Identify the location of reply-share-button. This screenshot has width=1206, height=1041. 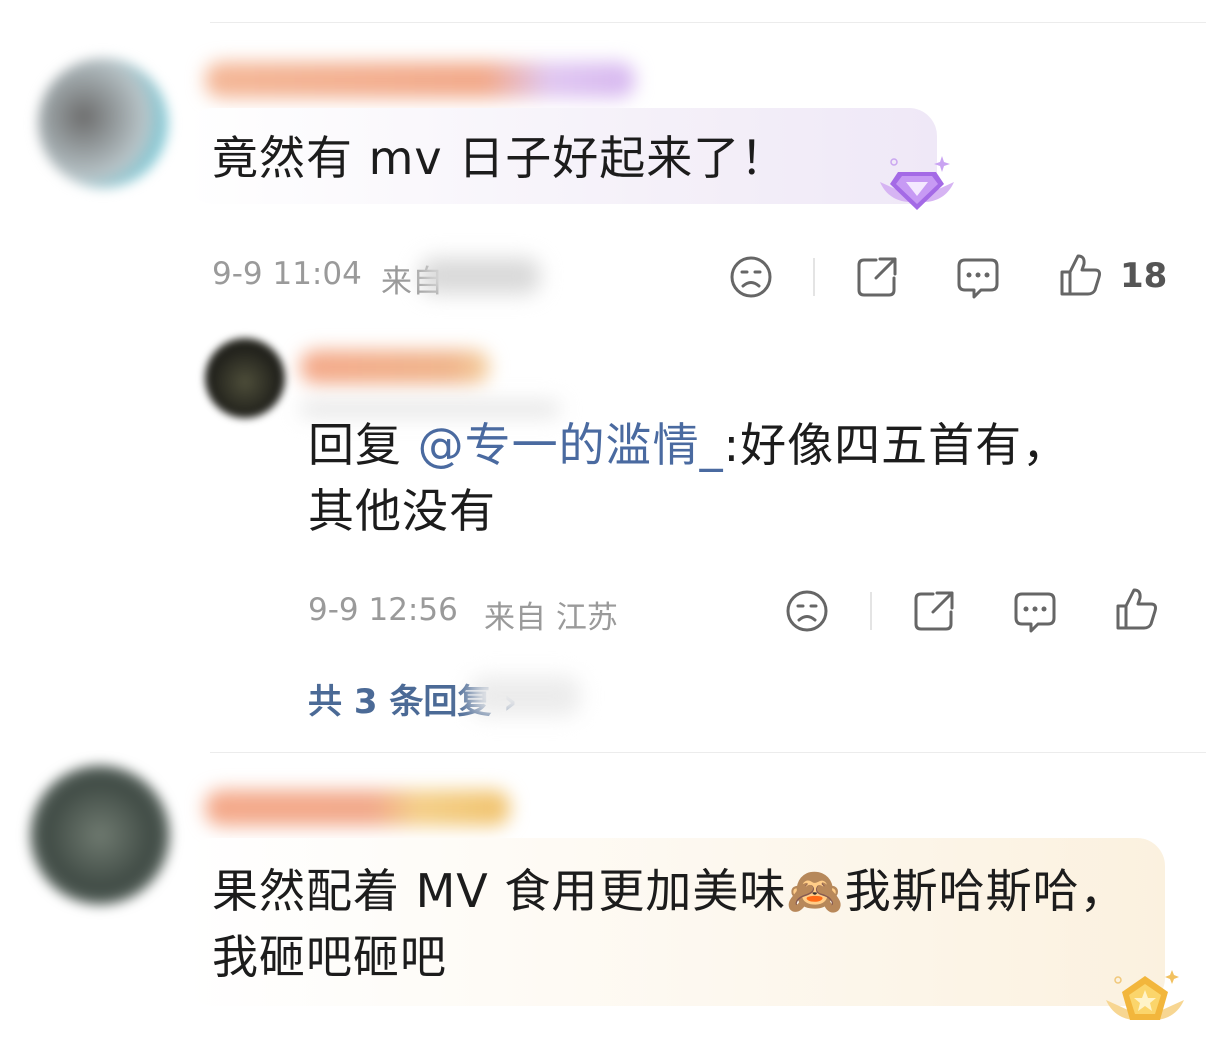
(934, 611).